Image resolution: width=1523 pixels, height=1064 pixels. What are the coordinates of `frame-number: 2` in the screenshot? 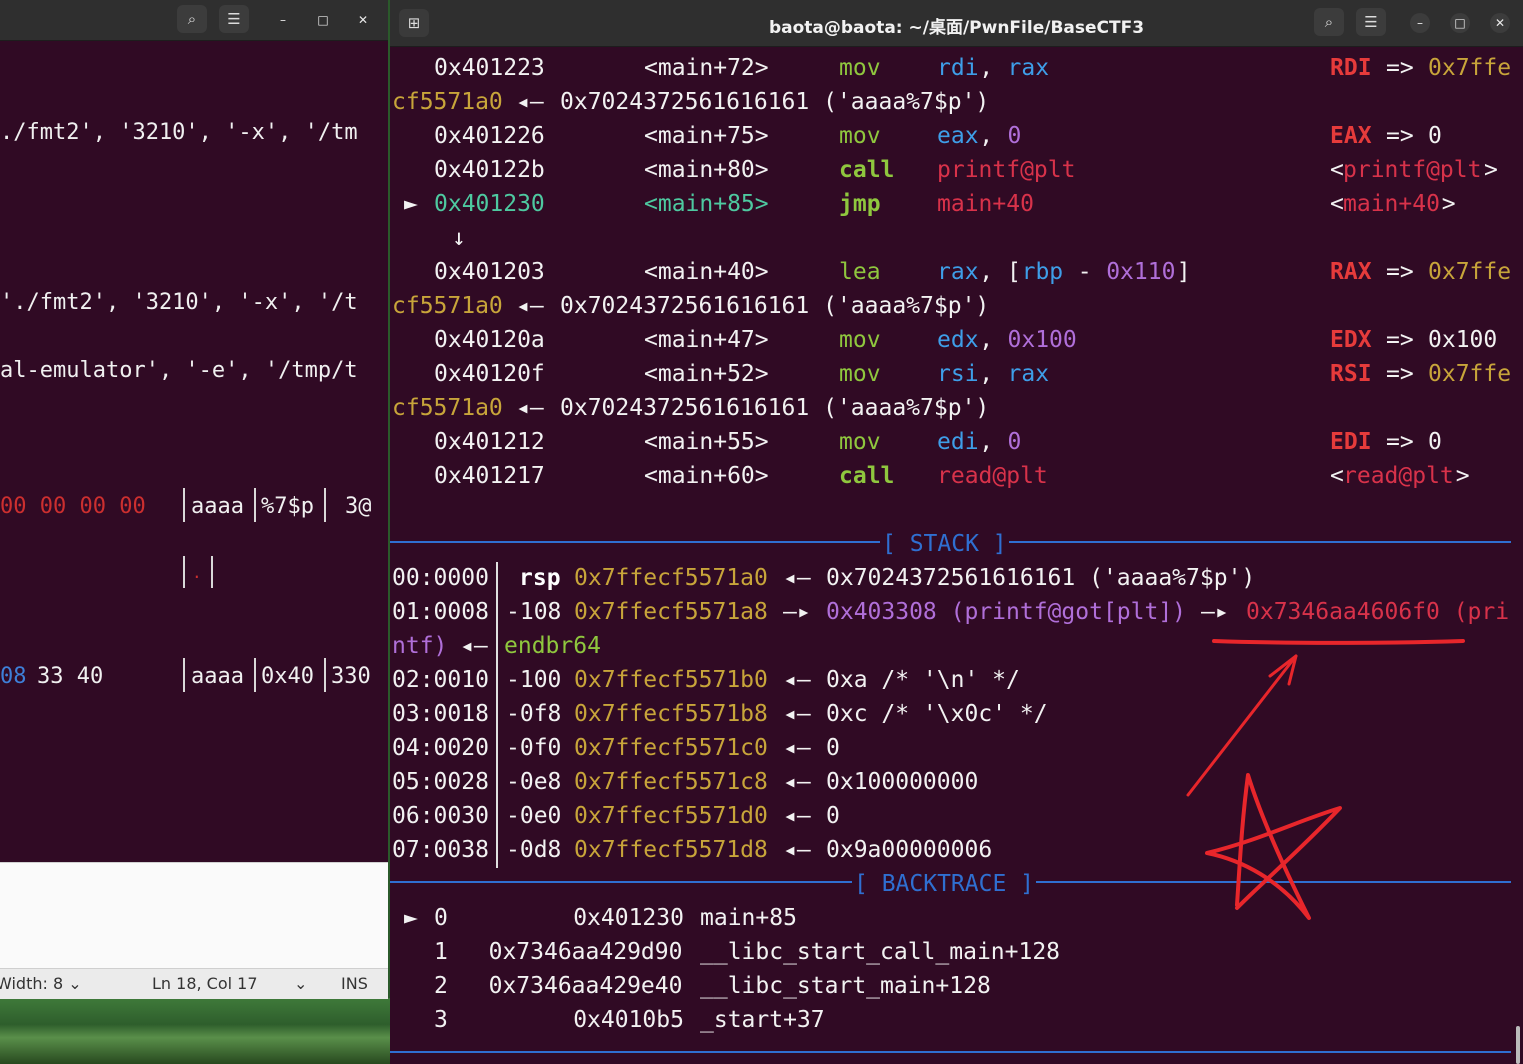 It's located at (441, 986).